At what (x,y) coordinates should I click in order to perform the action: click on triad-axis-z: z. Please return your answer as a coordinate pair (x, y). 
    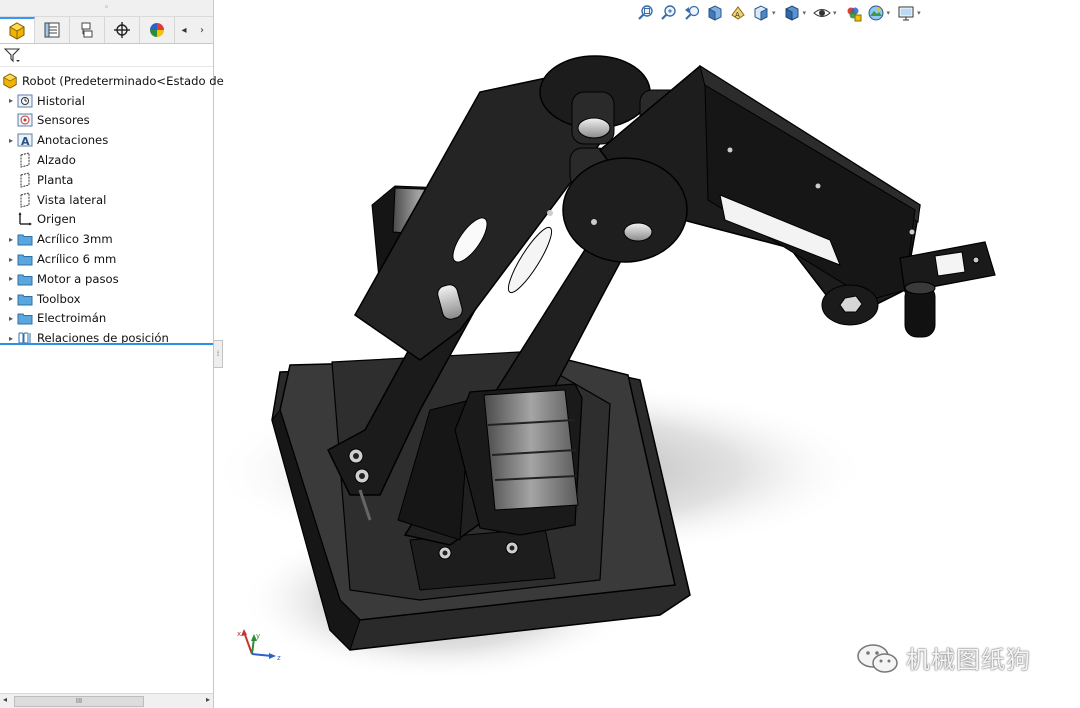
    Looking at the image, I should click on (279, 658).